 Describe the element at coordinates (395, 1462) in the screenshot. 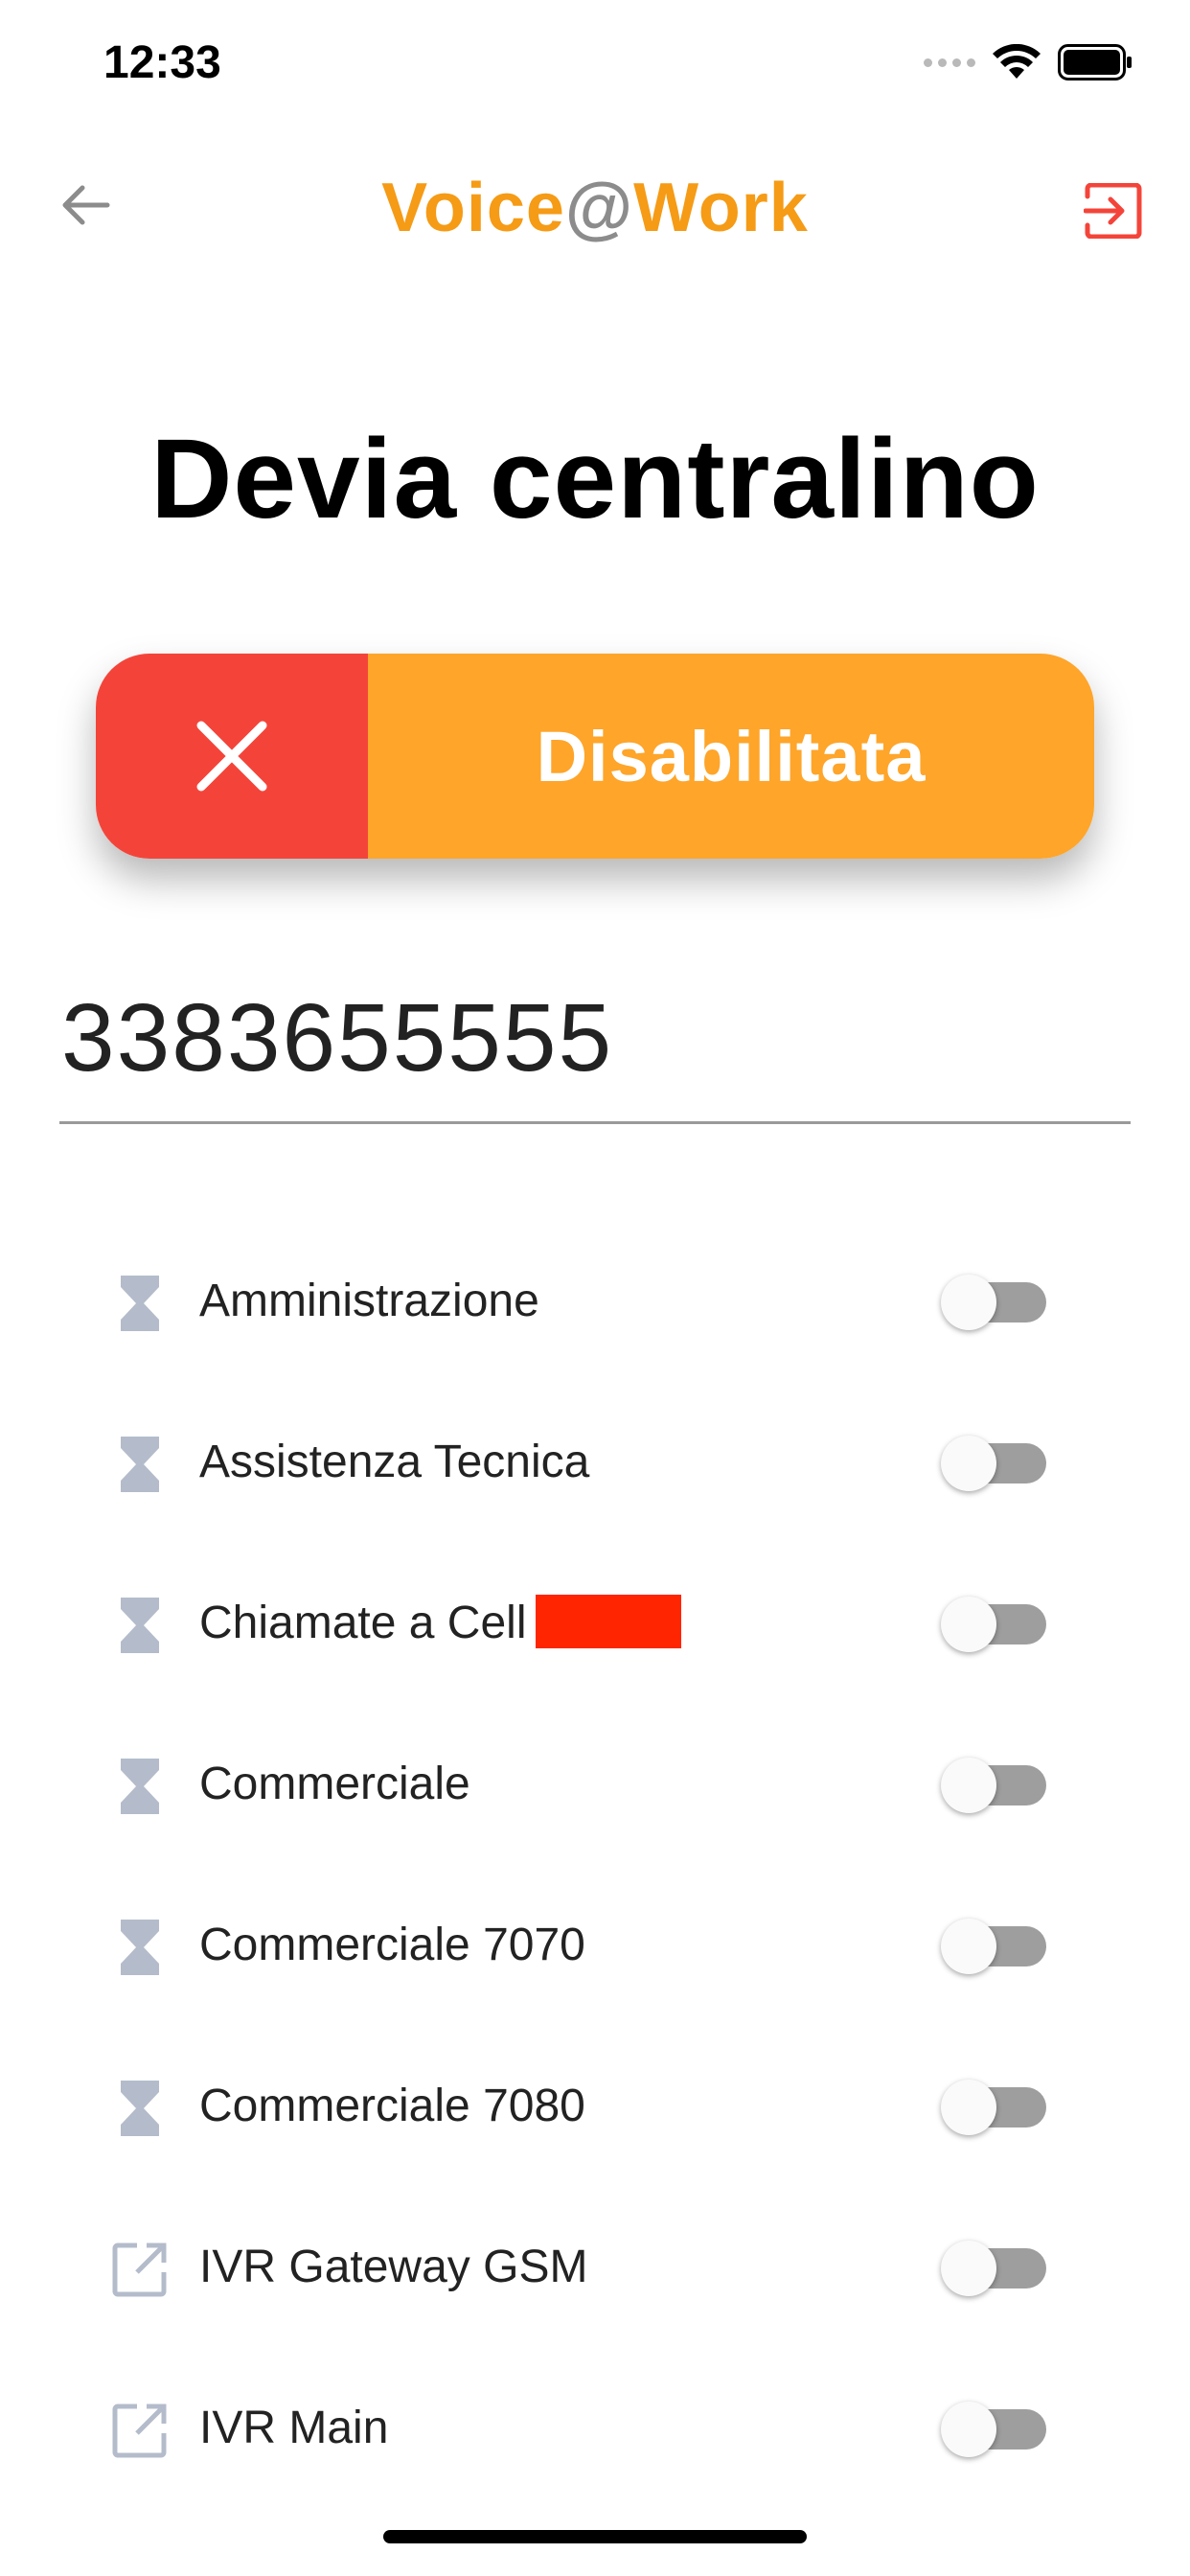

I see `list-item-label: Assistenza Tecnica` at that location.